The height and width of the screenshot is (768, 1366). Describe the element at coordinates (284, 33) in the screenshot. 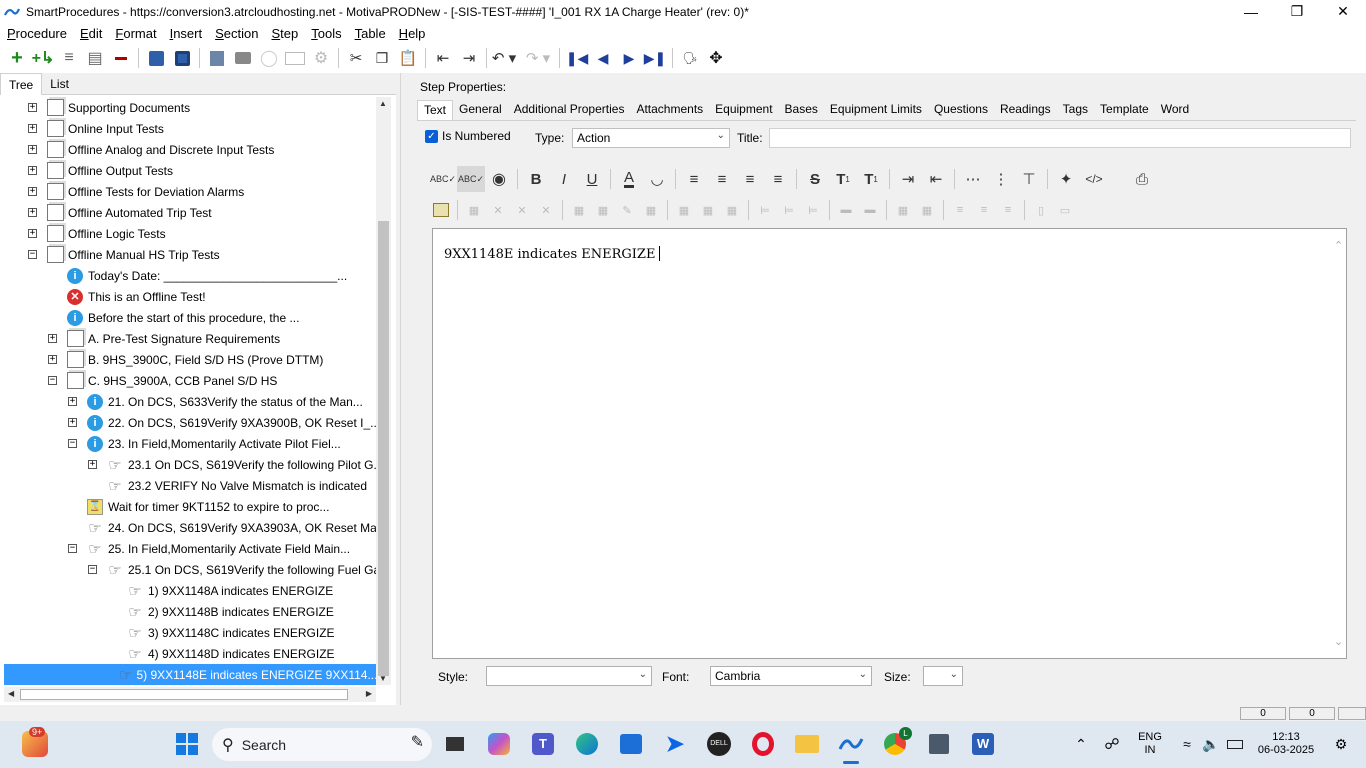

I see `menu-step: Step` at that location.